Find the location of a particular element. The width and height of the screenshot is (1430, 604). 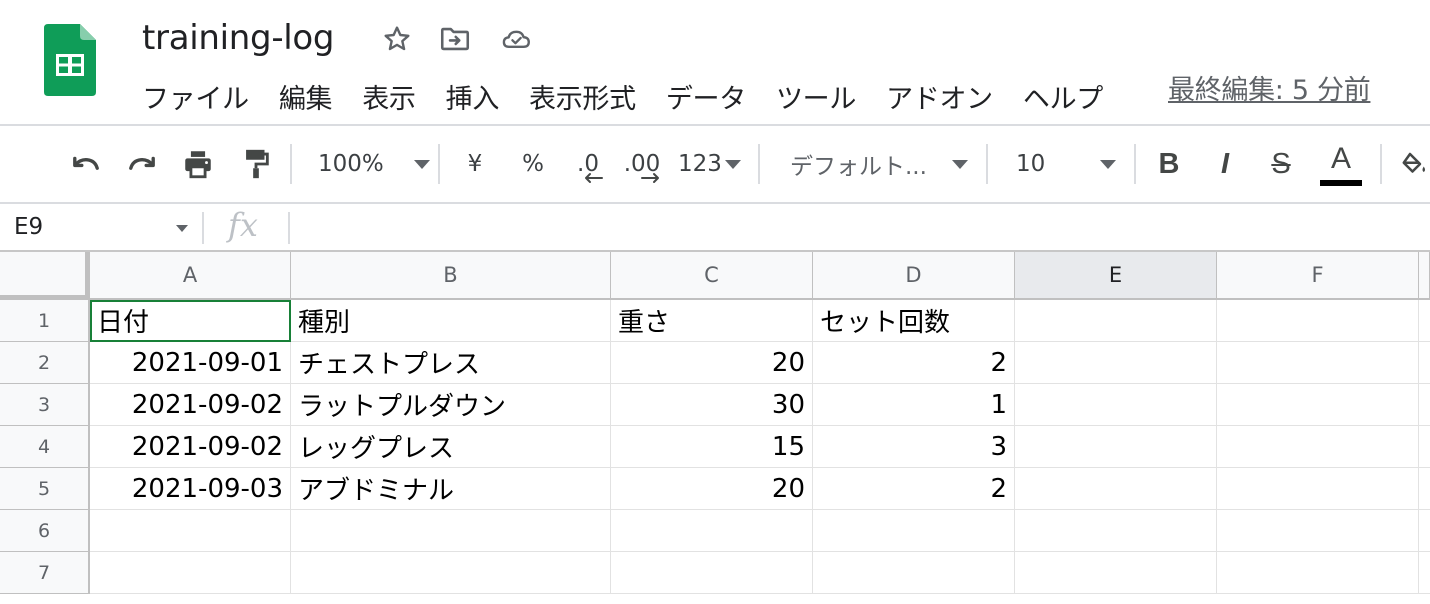

cell-f6 is located at coordinates (1318, 531).